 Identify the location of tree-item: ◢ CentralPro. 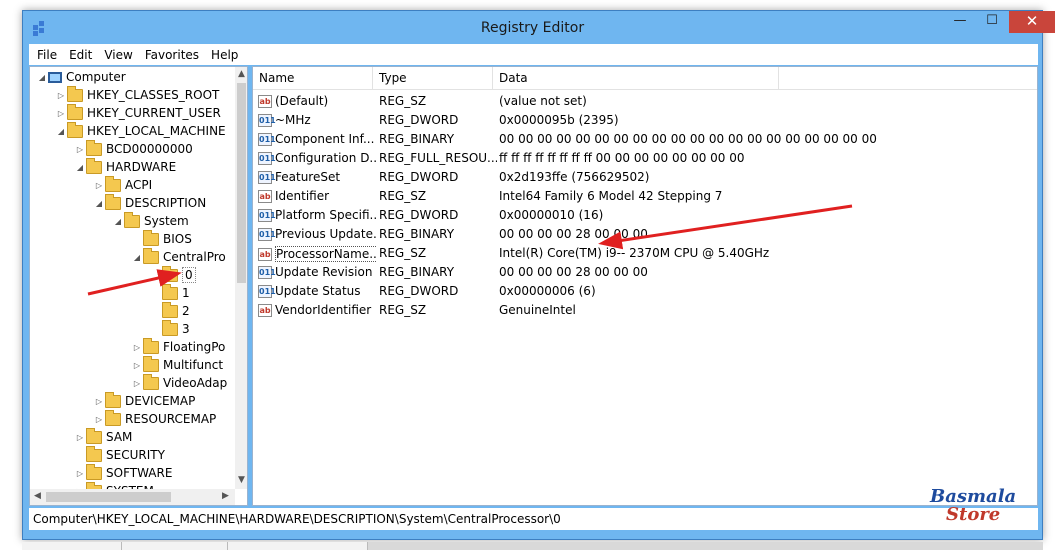
(178, 256).